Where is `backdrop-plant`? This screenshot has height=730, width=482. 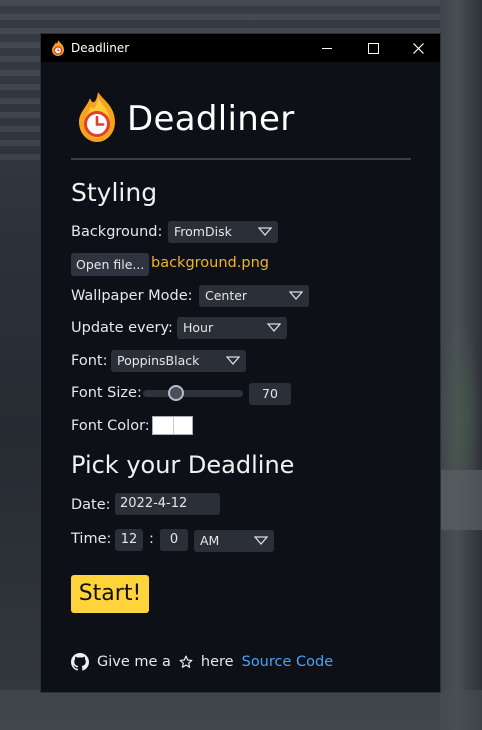
backdrop-plant is located at coordinates (461, 400).